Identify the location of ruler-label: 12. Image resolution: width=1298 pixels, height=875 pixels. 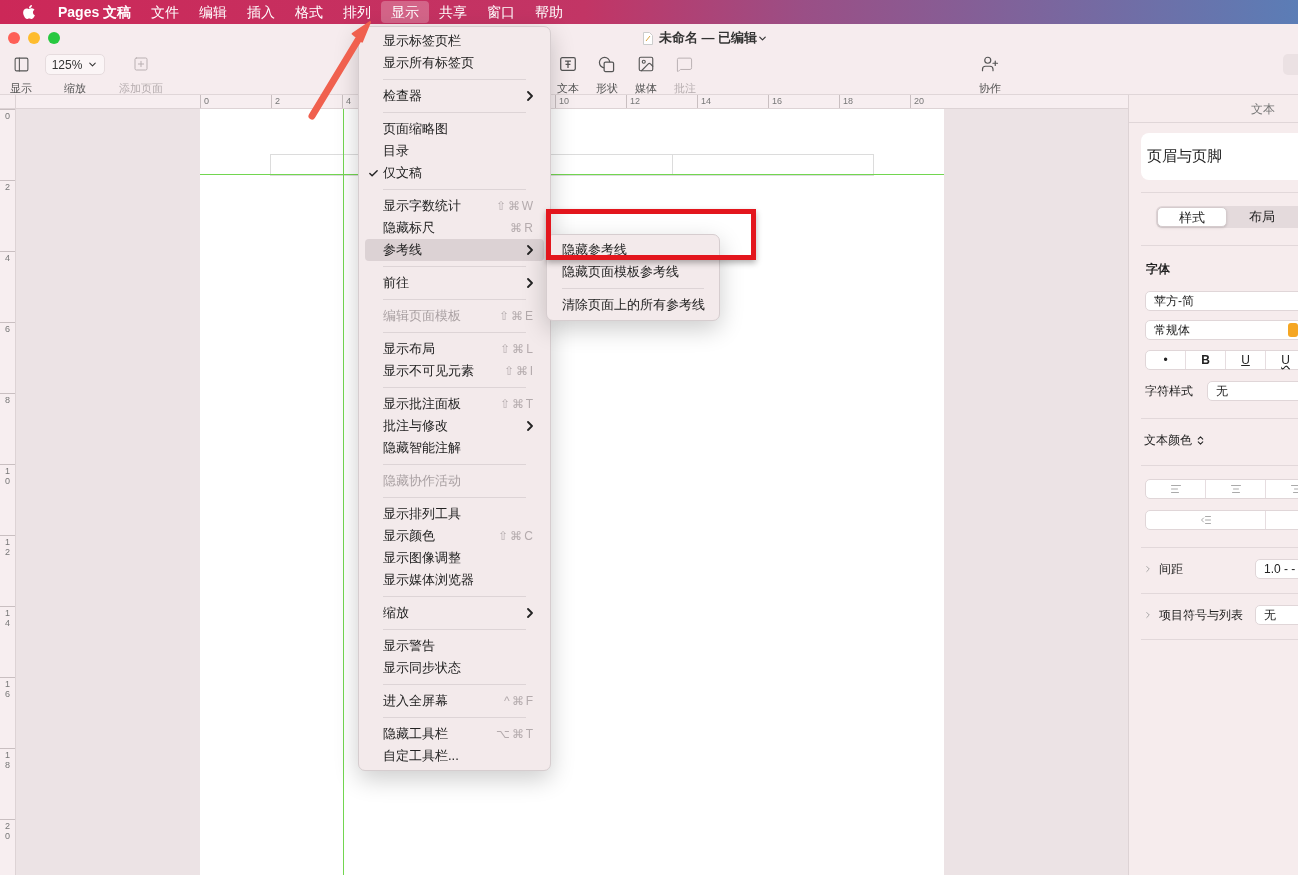
(7, 548).